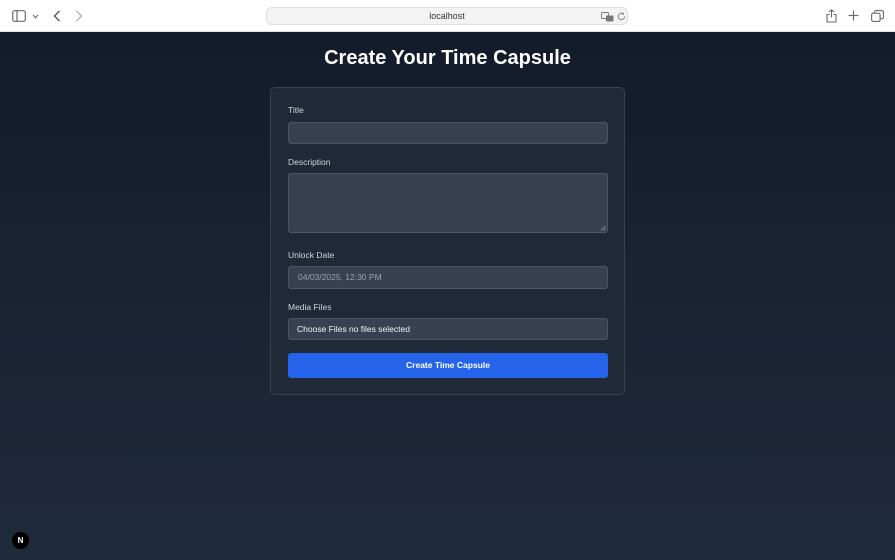 This screenshot has height=560, width=895. I want to click on dev-tools-badge: N, so click(20, 540).